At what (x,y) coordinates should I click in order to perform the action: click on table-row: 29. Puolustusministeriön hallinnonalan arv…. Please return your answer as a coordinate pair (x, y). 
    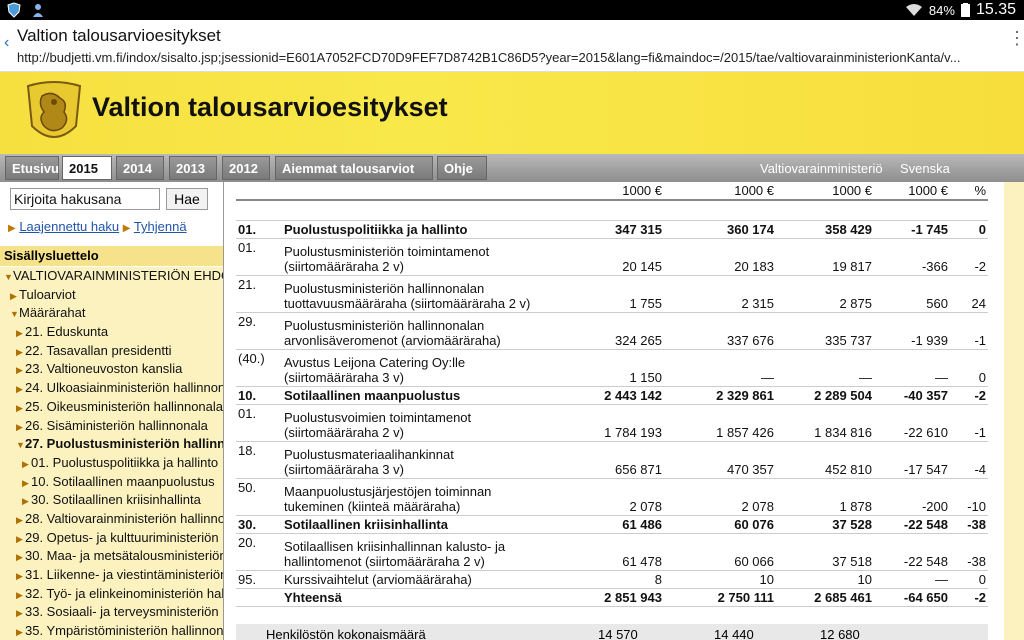
    Looking at the image, I should click on (612, 331).